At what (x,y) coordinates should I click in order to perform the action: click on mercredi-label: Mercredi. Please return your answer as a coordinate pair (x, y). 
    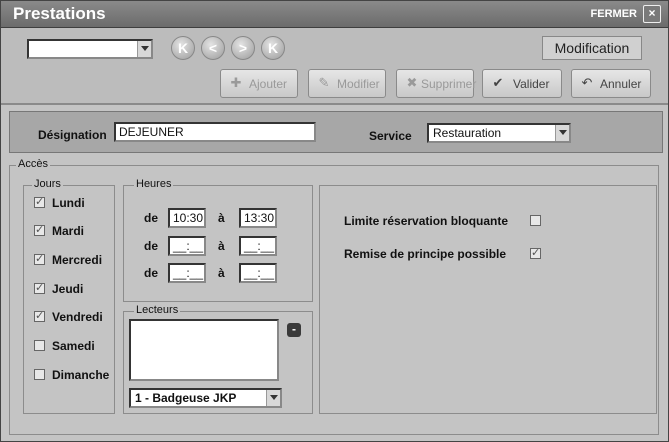
    Looking at the image, I should click on (77, 260).